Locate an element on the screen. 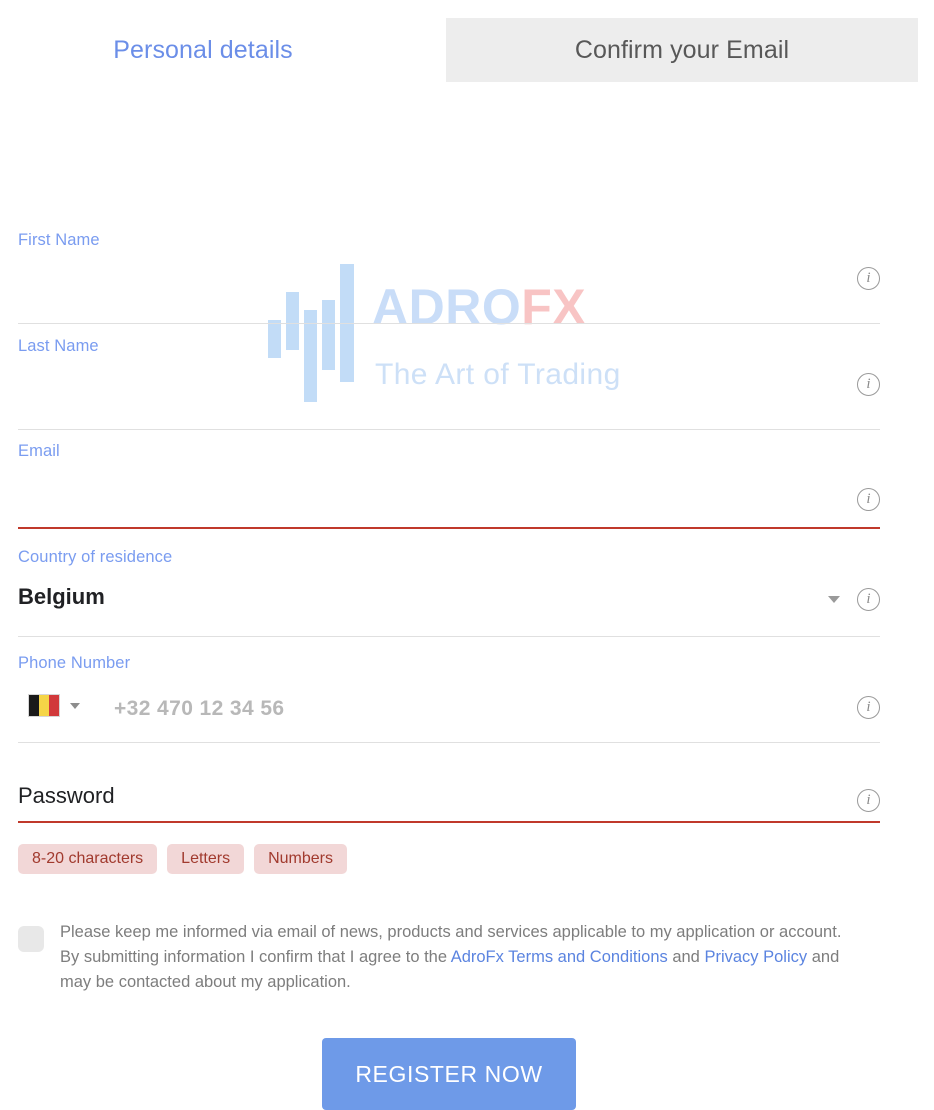 The height and width of the screenshot is (1110, 934). field-phone: Phone Number +32 470 12 34 56 i is located at coordinates (449, 699).